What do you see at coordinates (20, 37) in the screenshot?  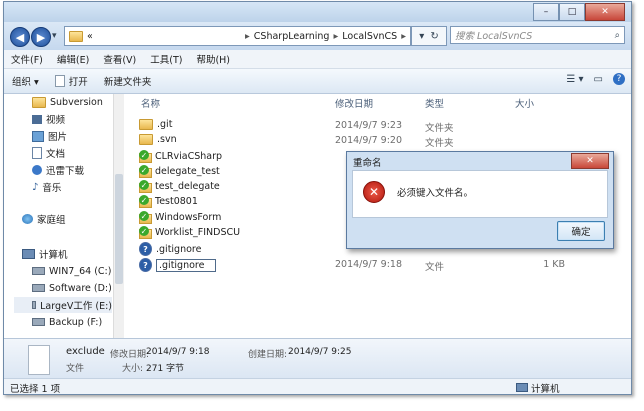 I see `back-button: ◀` at bounding box center [20, 37].